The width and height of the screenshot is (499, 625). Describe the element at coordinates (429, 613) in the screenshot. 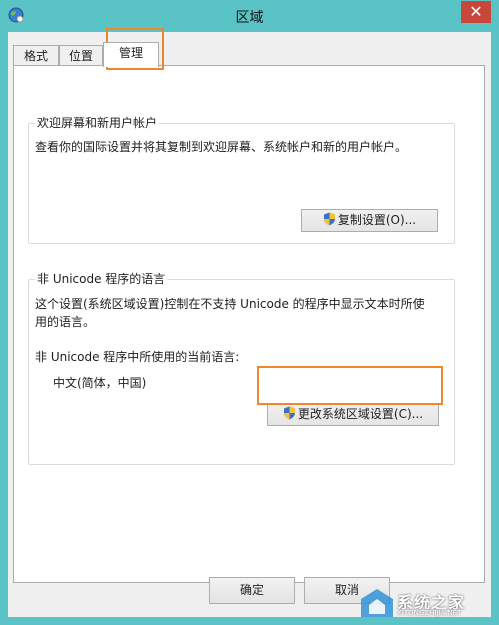

I see `watermark-subtext: XITONGZHIJIA.NET` at that location.